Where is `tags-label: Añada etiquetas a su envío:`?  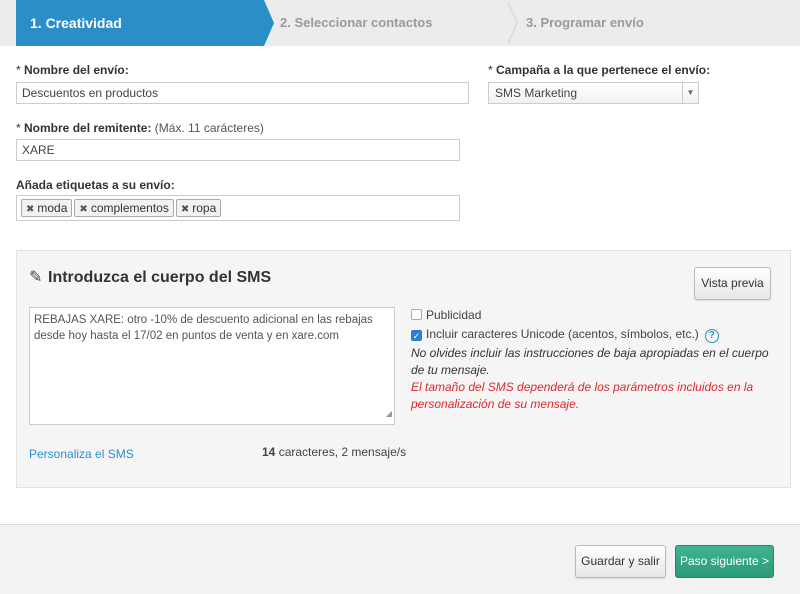 tags-label: Añada etiquetas a su envío: is located at coordinates (95, 185).